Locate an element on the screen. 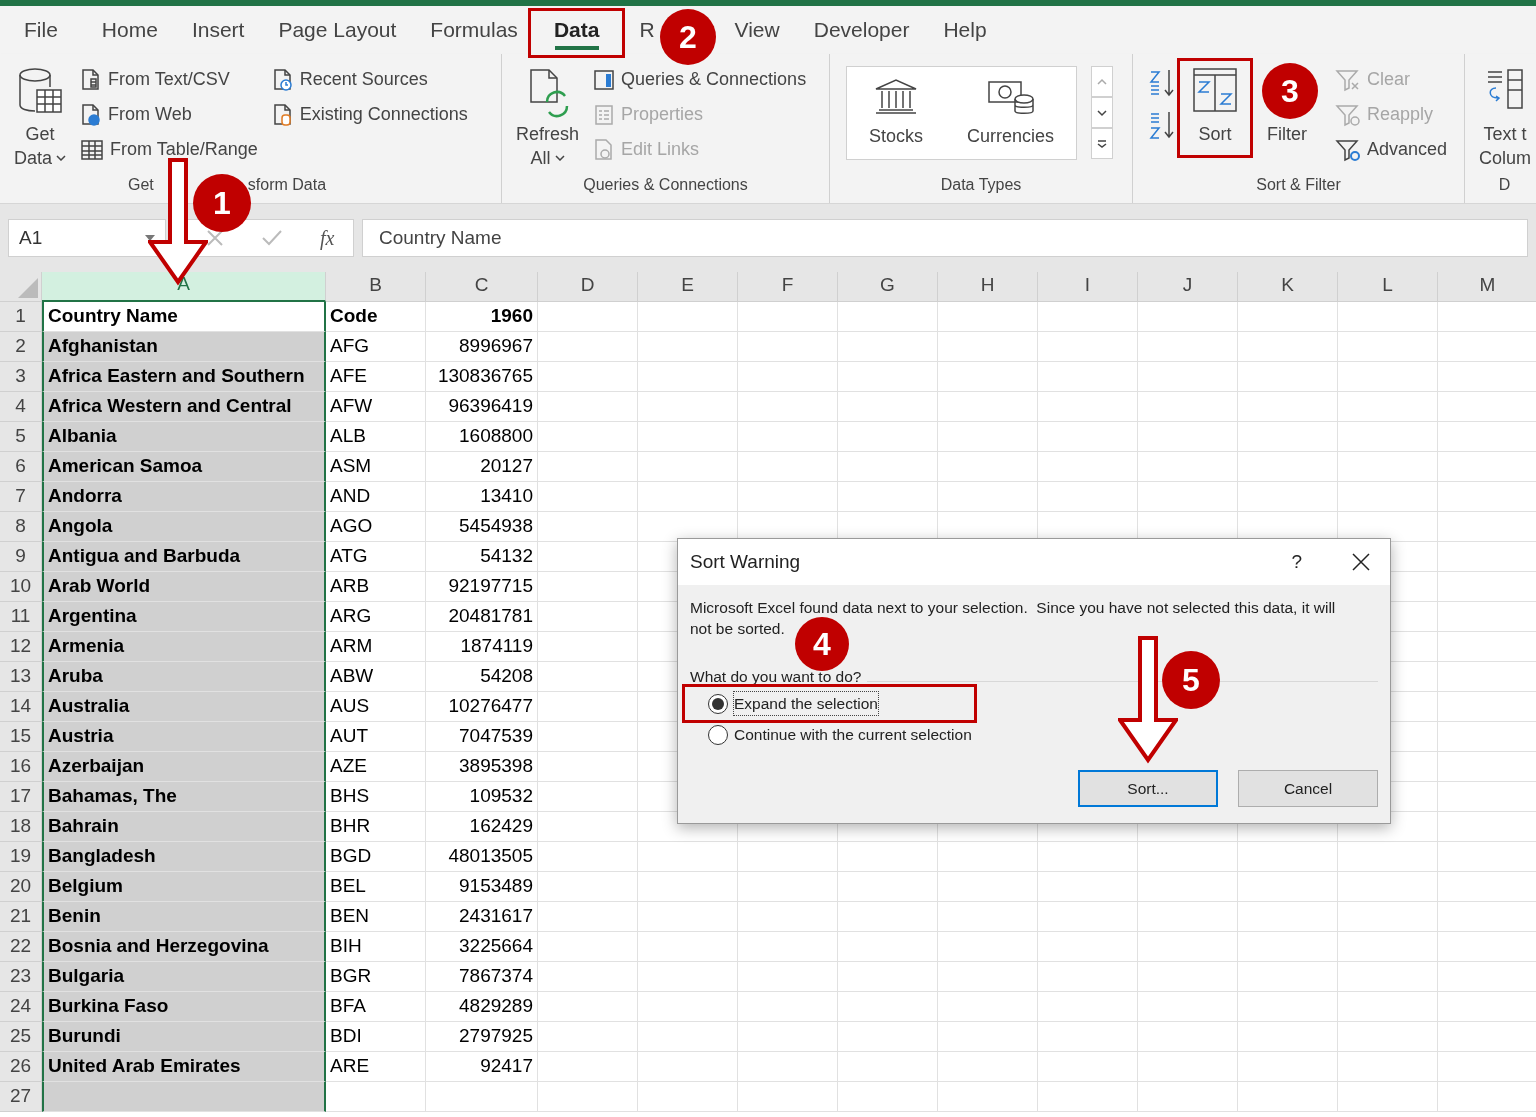 Image resolution: width=1536 pixels, height=1117 pixels. column-header: F is located at coordinates (788, 287).